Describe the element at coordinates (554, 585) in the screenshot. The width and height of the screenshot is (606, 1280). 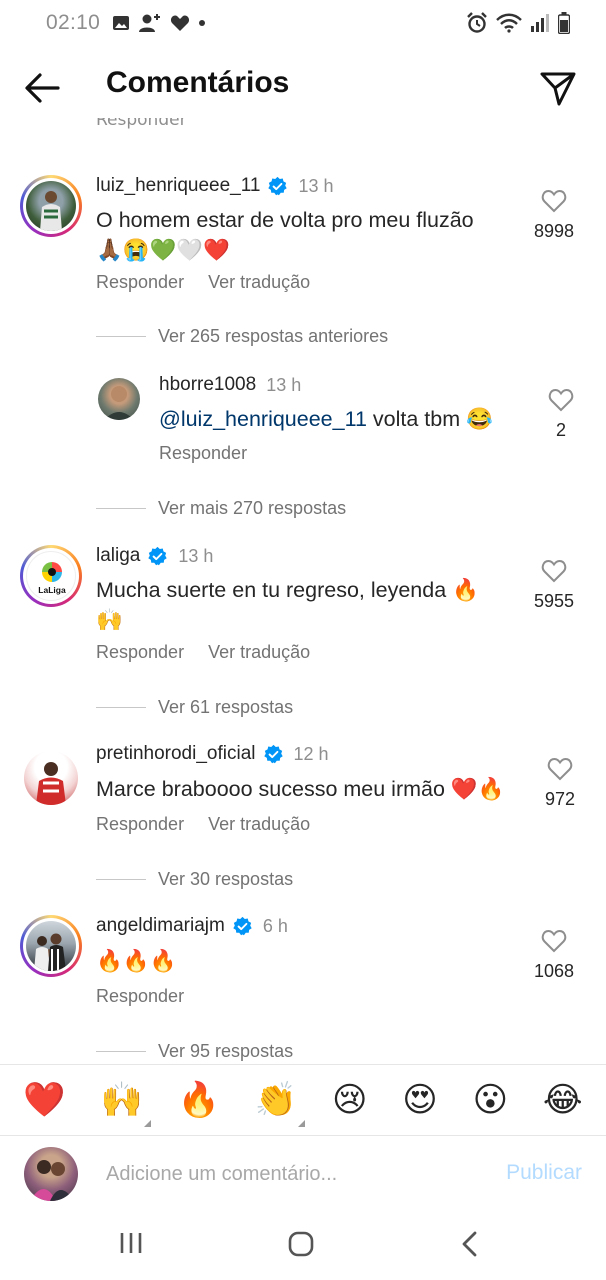
I see `like-section: 5955` at that location.